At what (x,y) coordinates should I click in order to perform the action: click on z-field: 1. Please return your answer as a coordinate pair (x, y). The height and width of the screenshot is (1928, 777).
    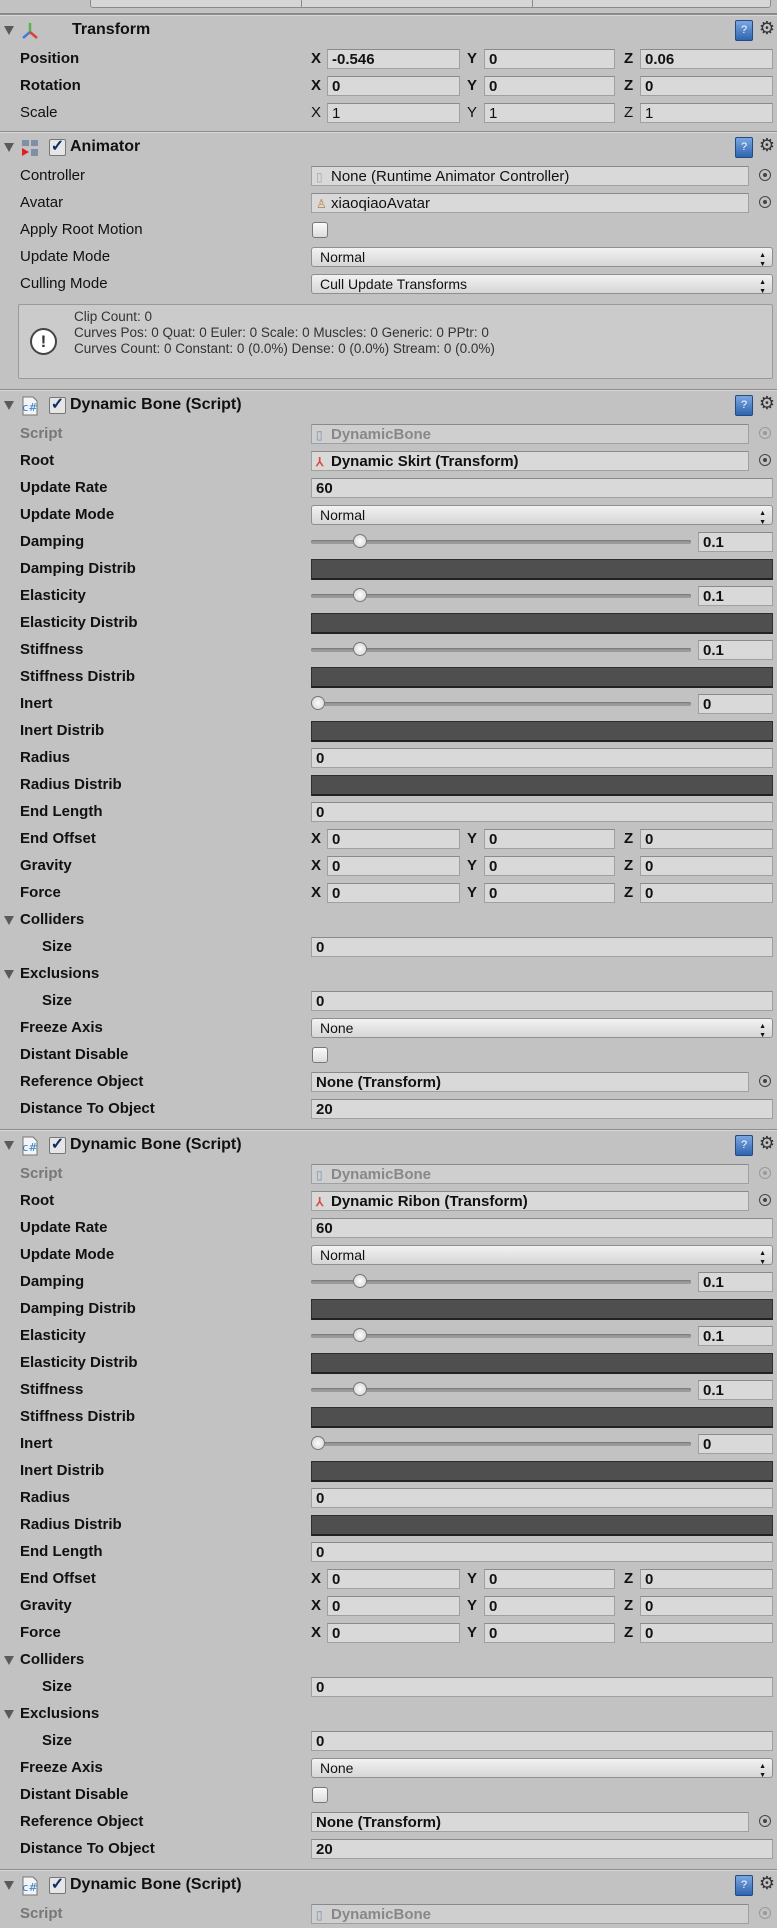
    Looking at the image, I should click on (706, 113).